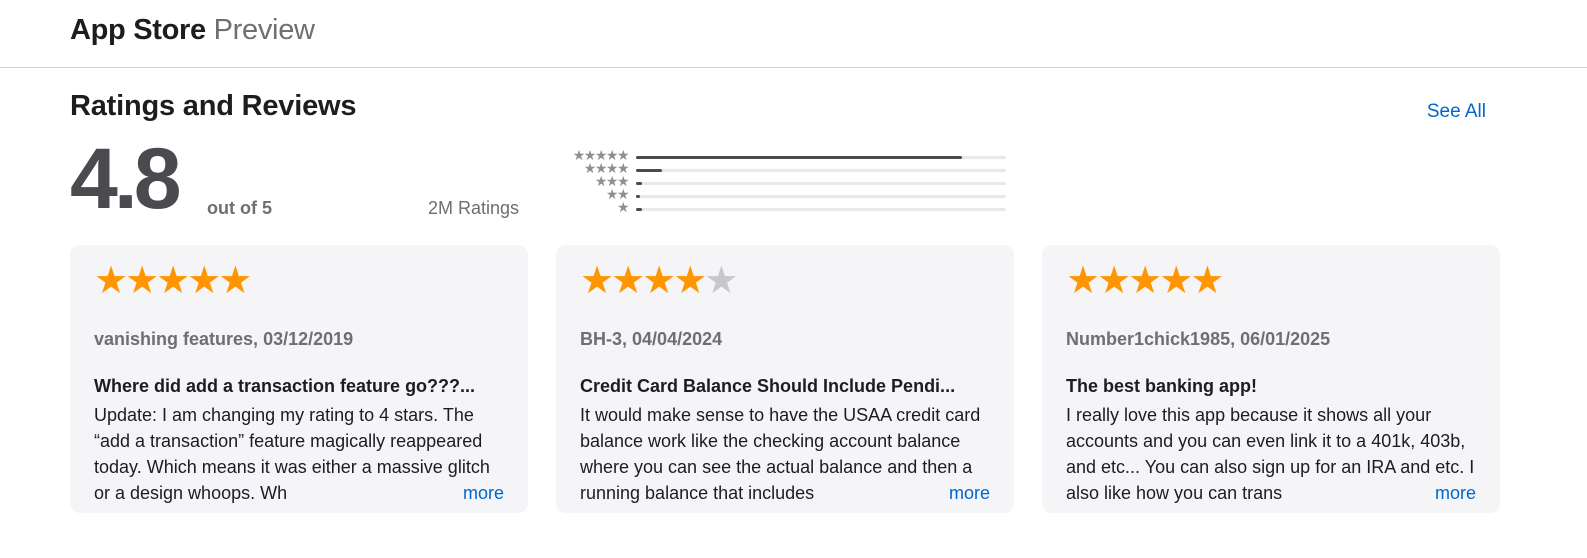 This screenshot has width=1587, height=558. I want to click on review-title: The best banking app!, so click(1162, 386).